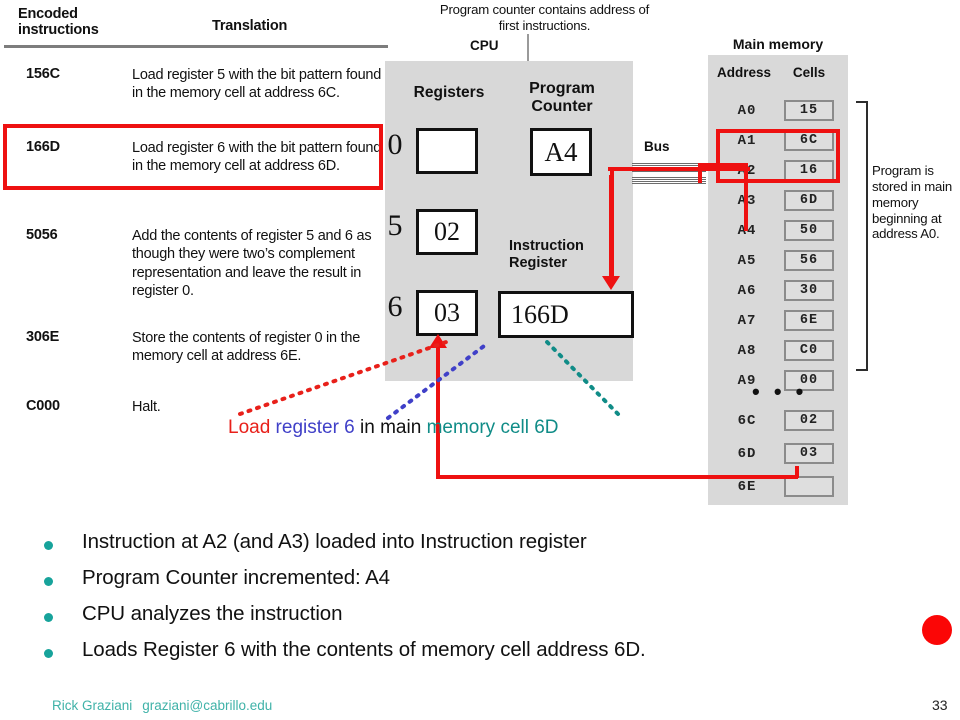 This screenshot has height=720, width=960. Describe the element at coordinates (747, 351) in the screenshot. I see `memory-address: A8` at that location.